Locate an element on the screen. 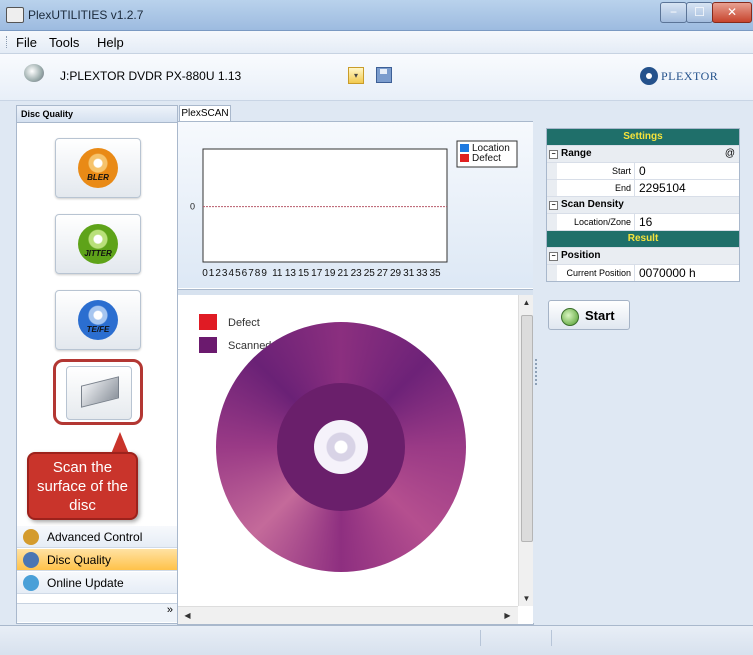 The width and height of the screenshot is (753, 655). nav-expand-button: » is located at coordinates (97, 612).